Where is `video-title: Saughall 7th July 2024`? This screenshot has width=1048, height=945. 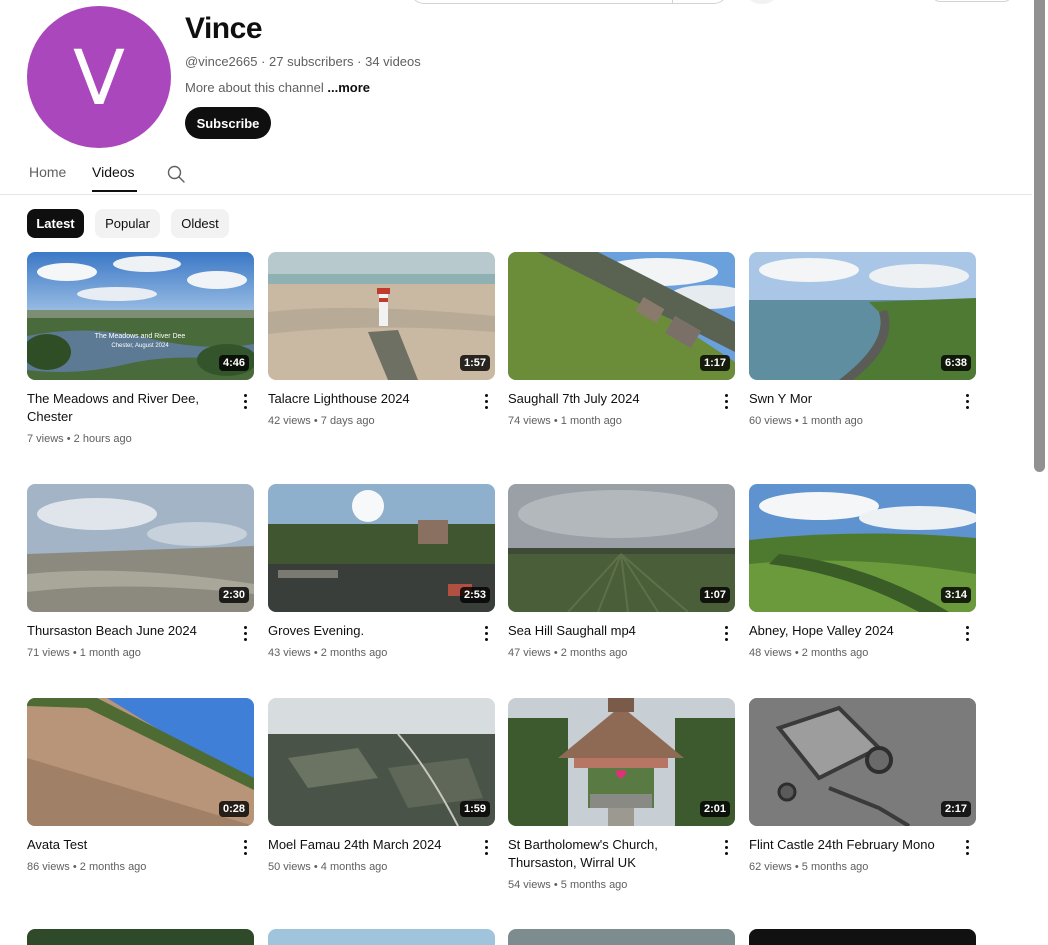
video-title: Saughall 7th July 2024 is located at coordinates (608, 399).